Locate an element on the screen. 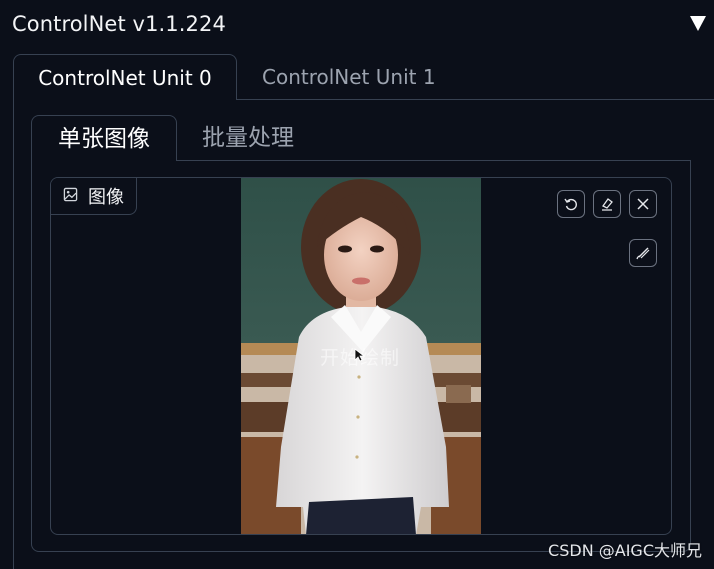 This screenshot has width=714, height=569. watermark: CSDN @AIGC大师兄 is located at coordinates (625, 550).